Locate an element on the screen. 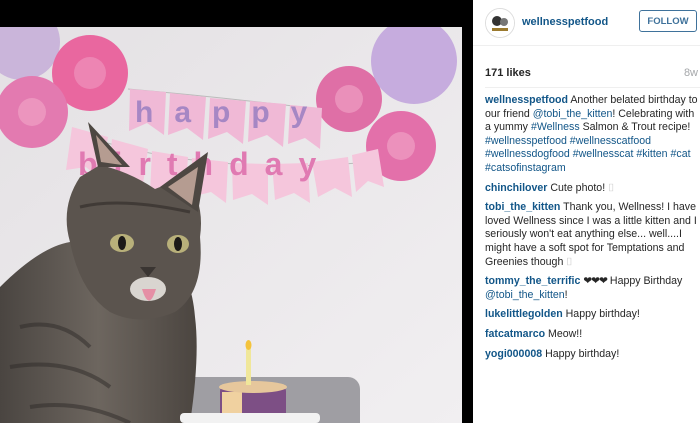  happy-banner-text: happy is located at coordinates (231, 112).